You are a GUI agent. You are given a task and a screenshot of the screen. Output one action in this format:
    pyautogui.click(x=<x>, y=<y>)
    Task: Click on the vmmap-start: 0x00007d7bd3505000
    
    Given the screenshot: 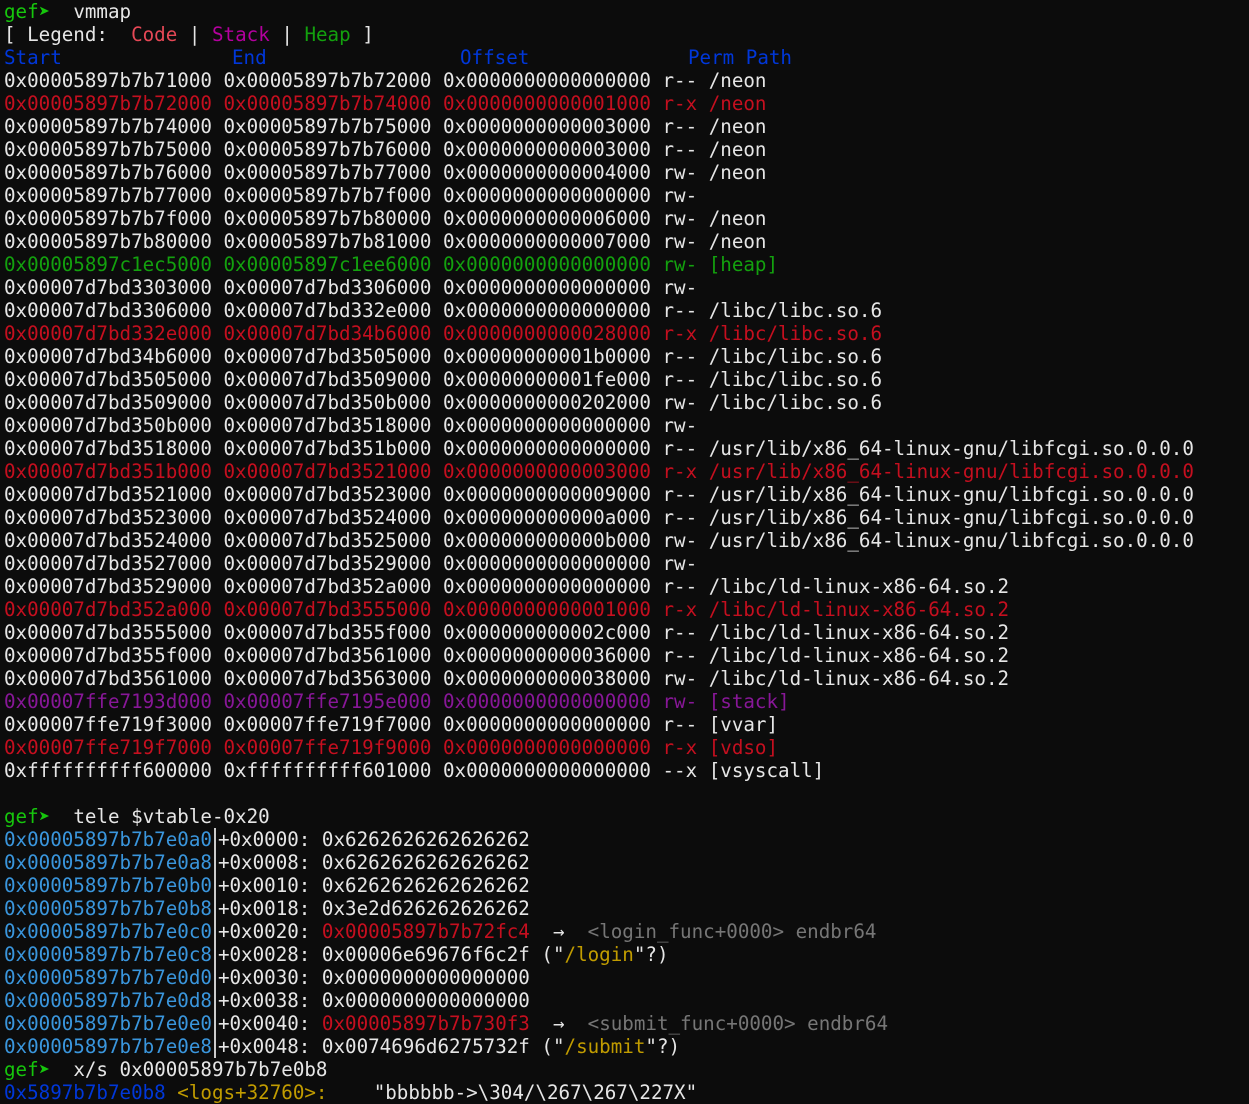 What is the action you would take?
    pyautogui.click(x=108, y=379)
    